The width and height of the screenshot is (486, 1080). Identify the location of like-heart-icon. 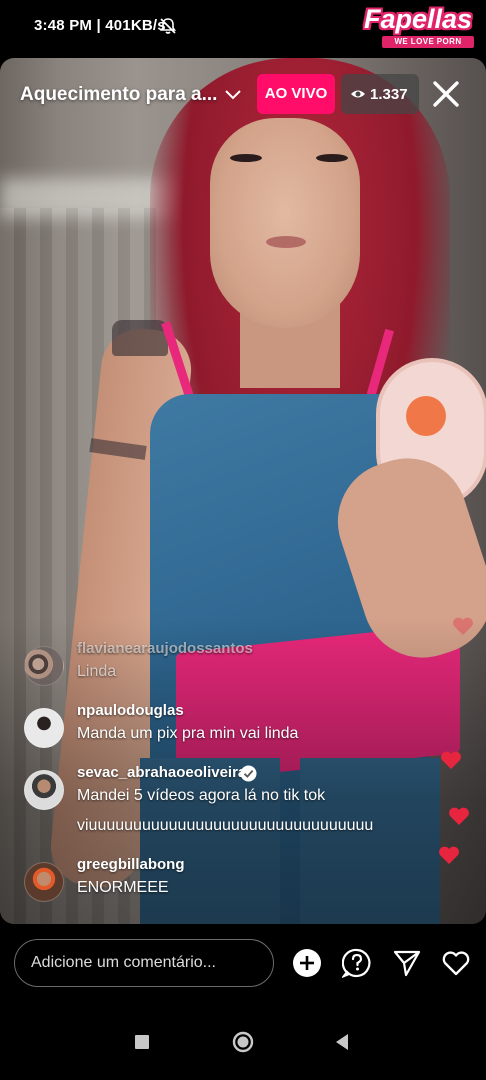
(456, 963).